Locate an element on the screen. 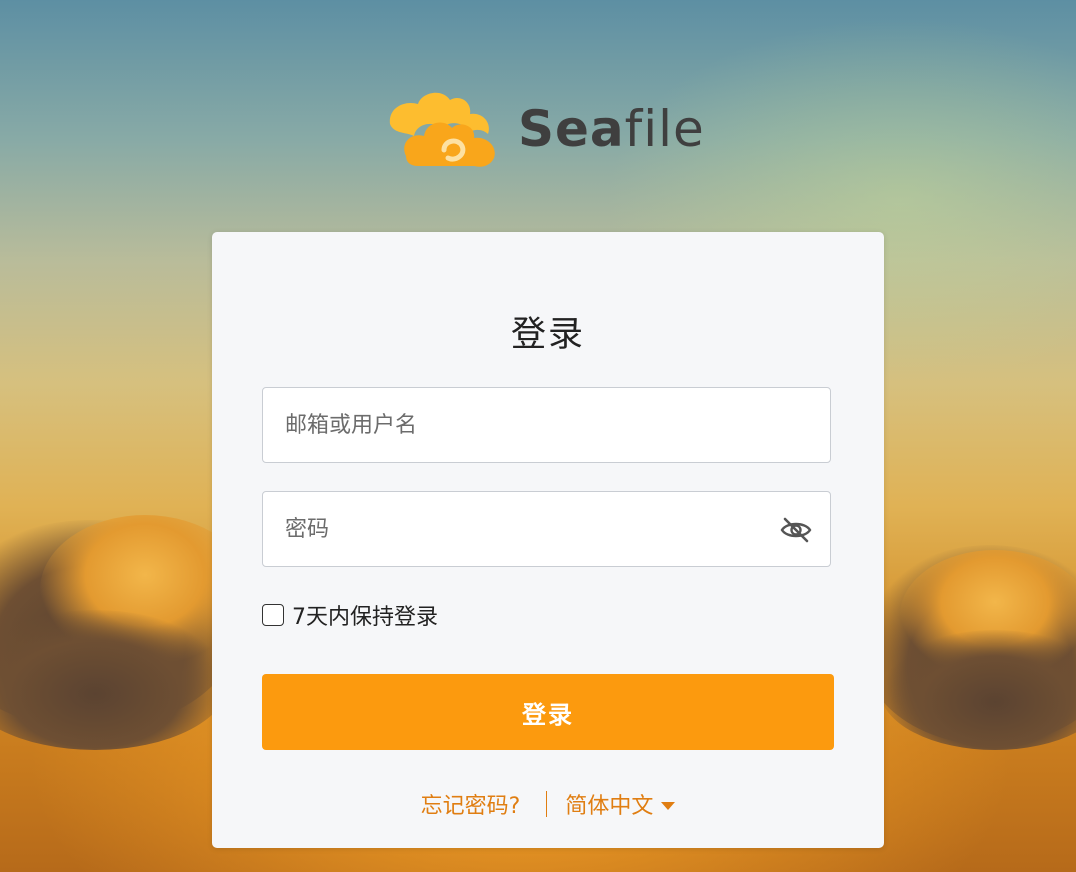 This screenshot has width=1076, height=872. card-footer: 忘记密码? 简体中文 is located at coordinates (548, 804).